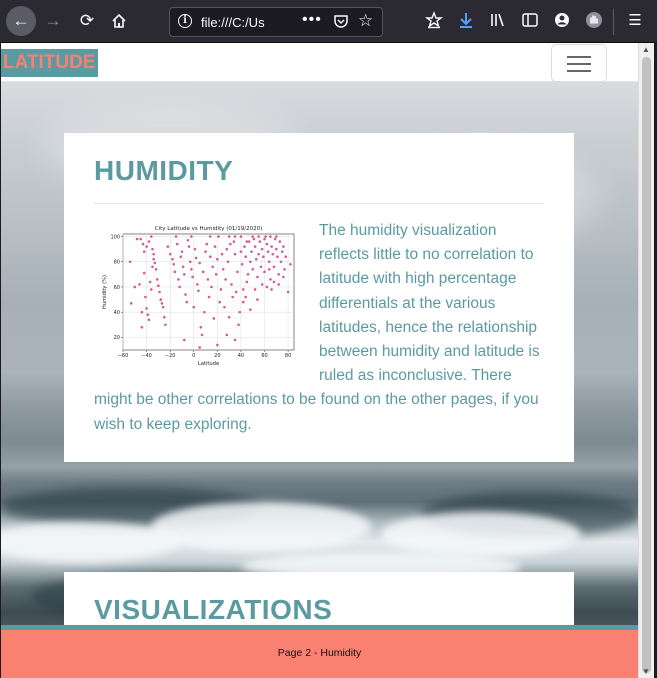 The width and height of the screenshot is (657, 678). I want to click on card-title: VISUALIZATIONS, so click(213, 609).